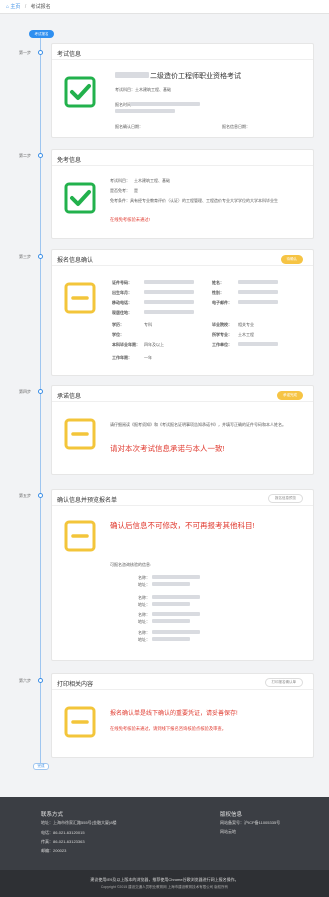  Describe the element at coordinates (25, 495) in the screenshot. I see `step-label: 第五步` at that location.